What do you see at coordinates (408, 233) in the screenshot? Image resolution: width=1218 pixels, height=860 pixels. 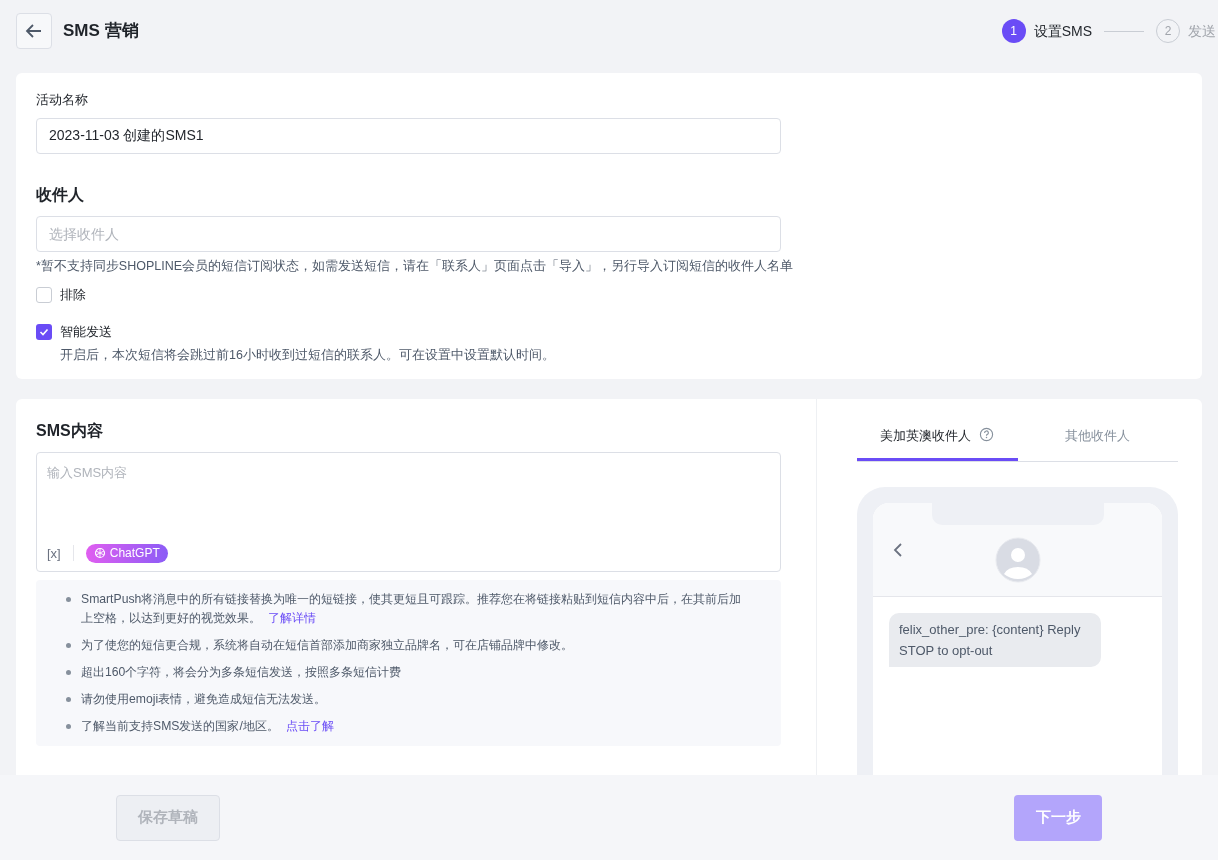 I see `recipients-field: 选择收件人` at bounding box center [408, 233].